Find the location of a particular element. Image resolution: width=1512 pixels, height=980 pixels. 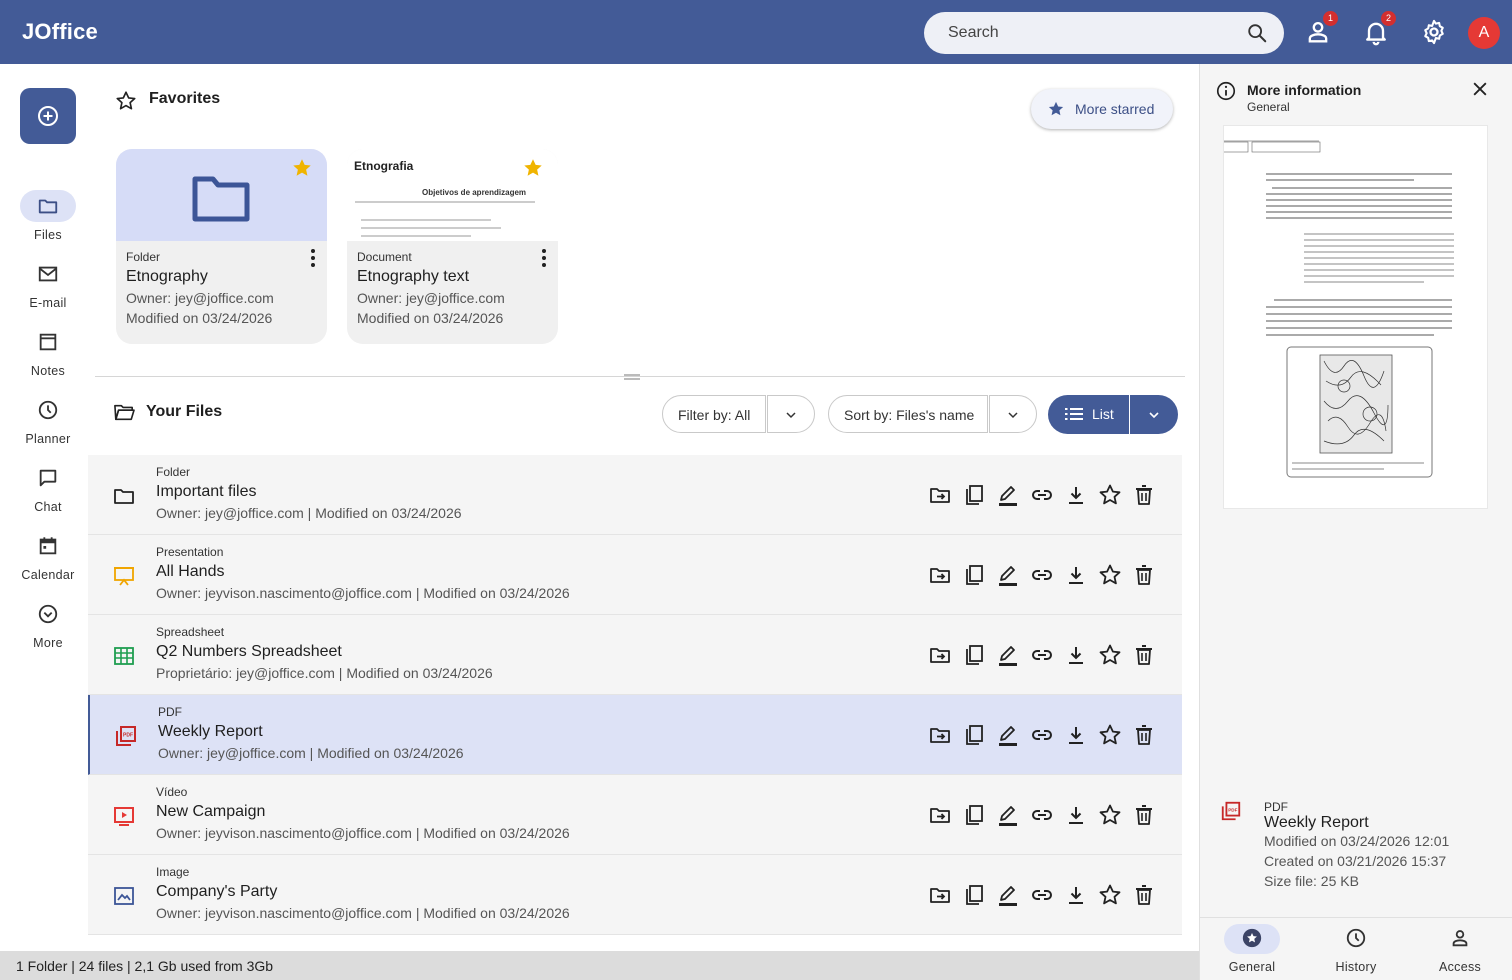

card-type: Folder is located at coordinates (143, 257).